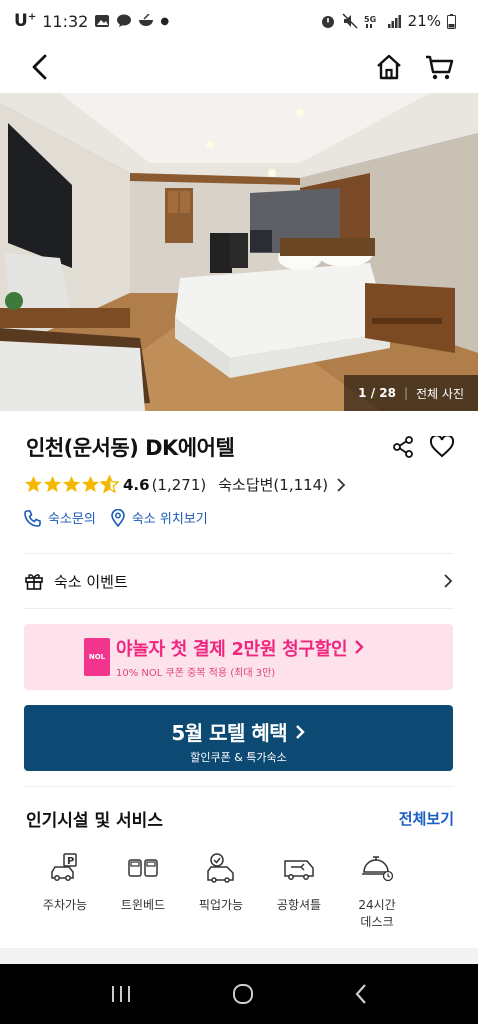 This screenshot has height=1024, width=478. Describe the element at coordinates (299, 890) in the screenshot. I see `amenity-shuttle: 공항셔틀` at that location.